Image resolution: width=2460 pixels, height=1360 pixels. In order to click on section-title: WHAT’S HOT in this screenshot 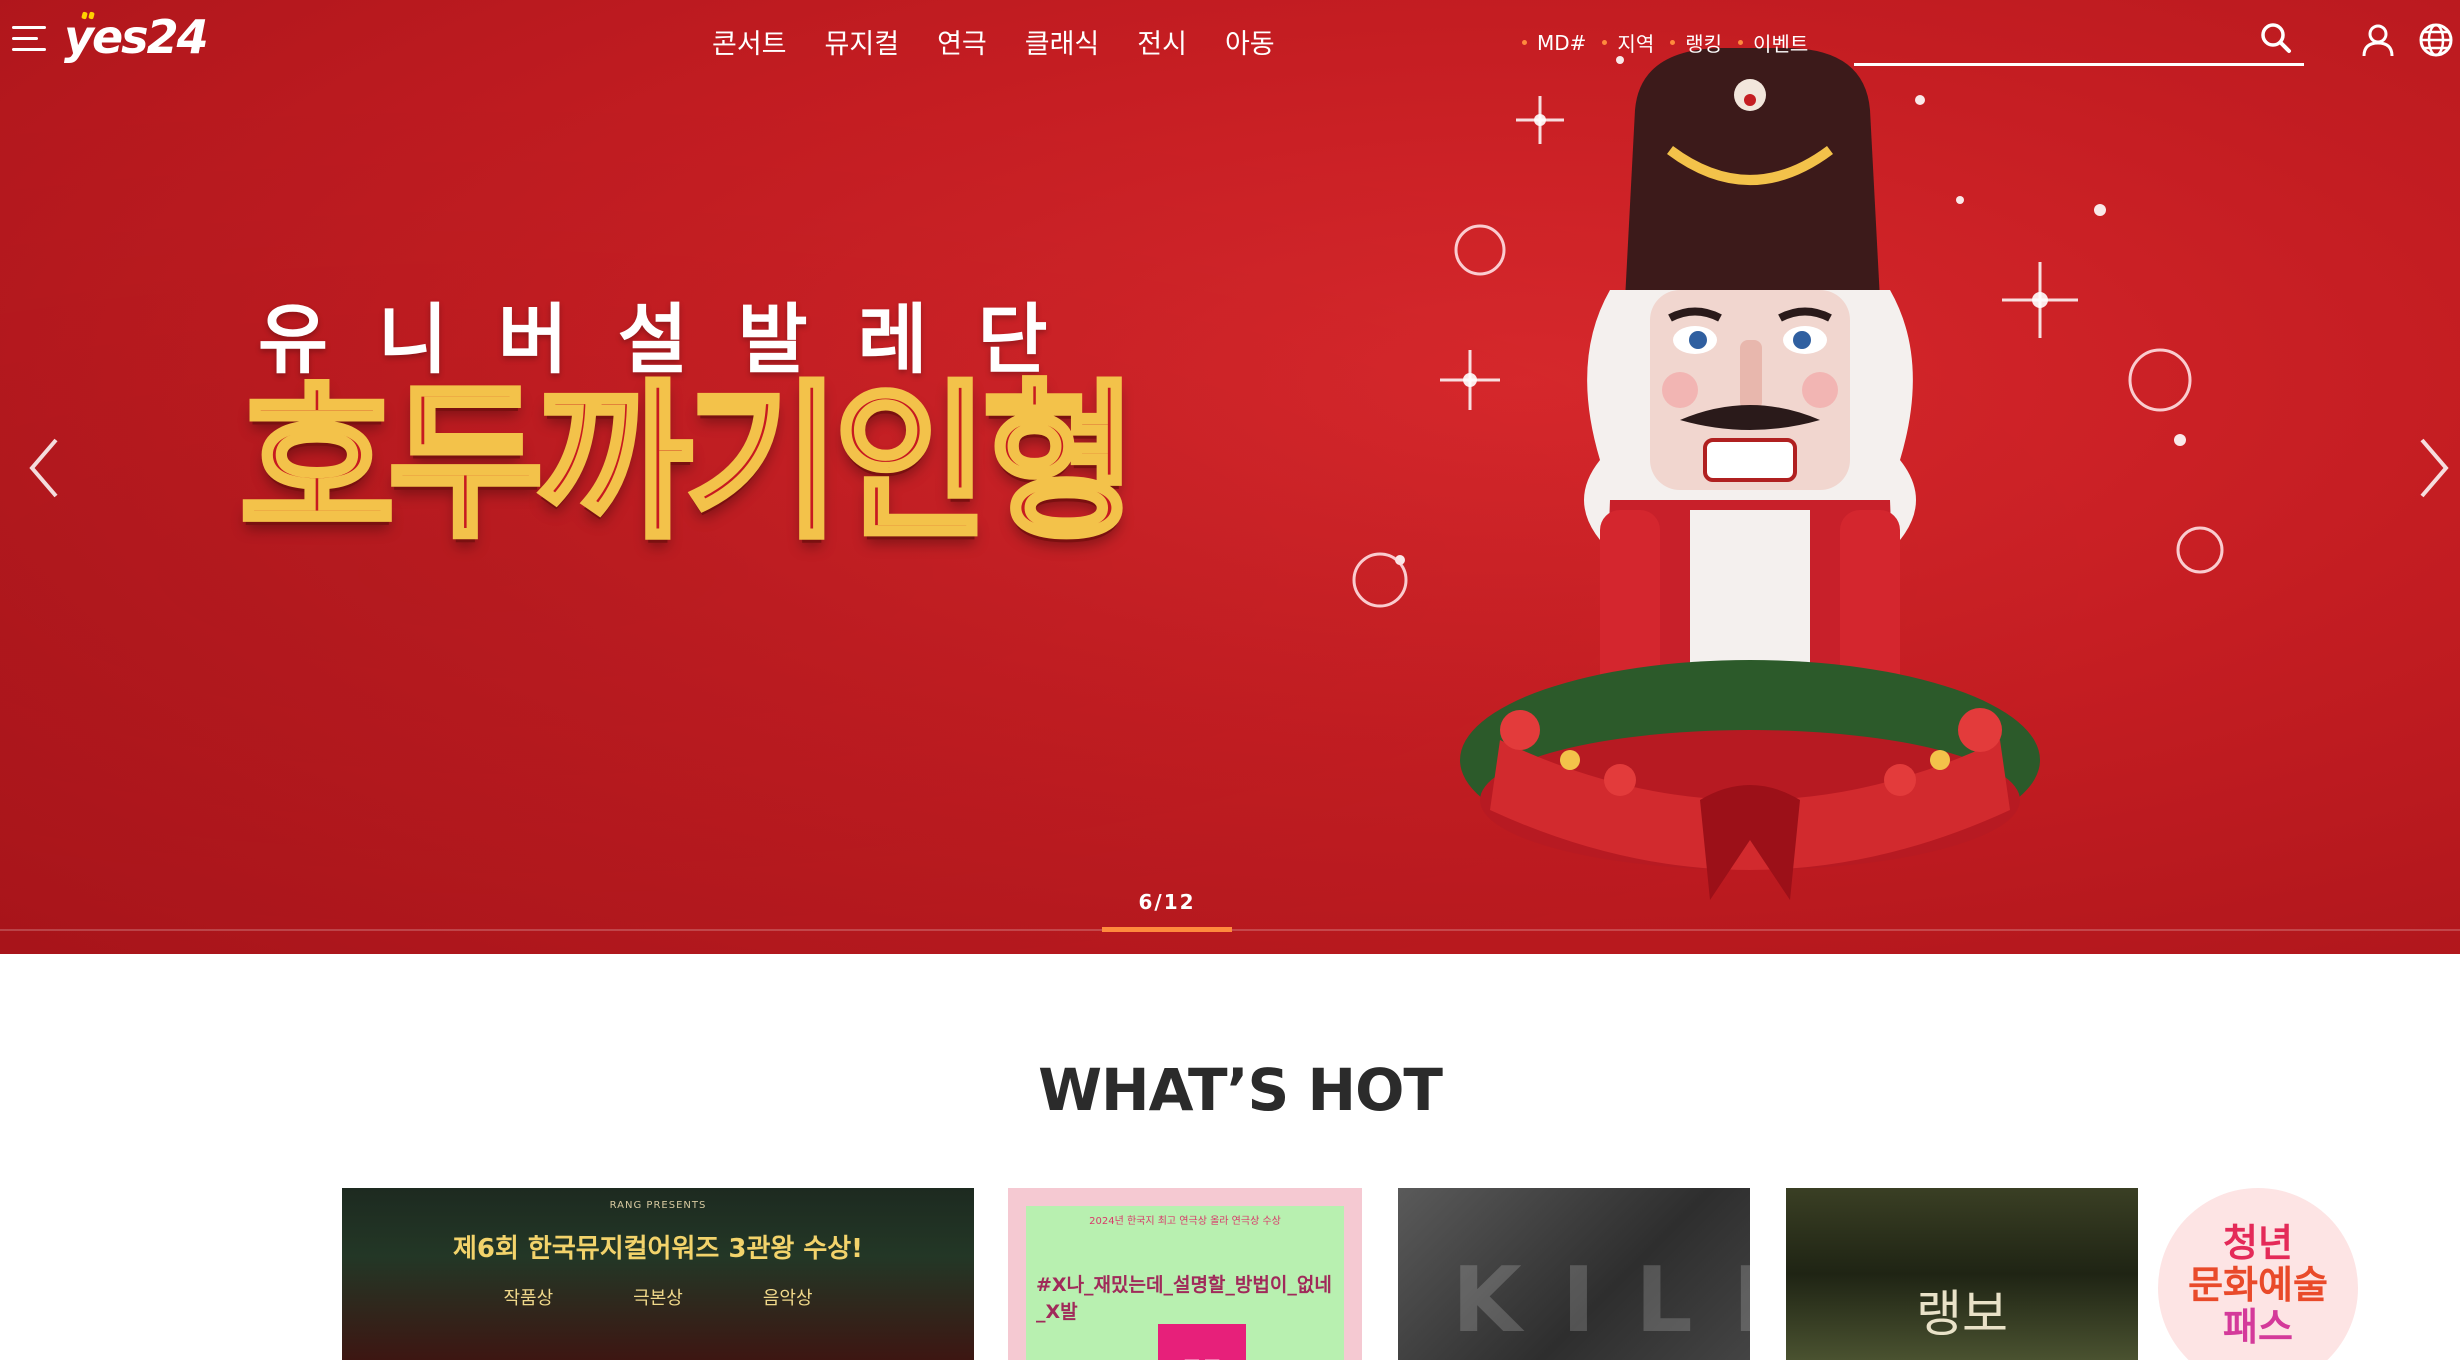, I will do `click(1240, 1090)`.